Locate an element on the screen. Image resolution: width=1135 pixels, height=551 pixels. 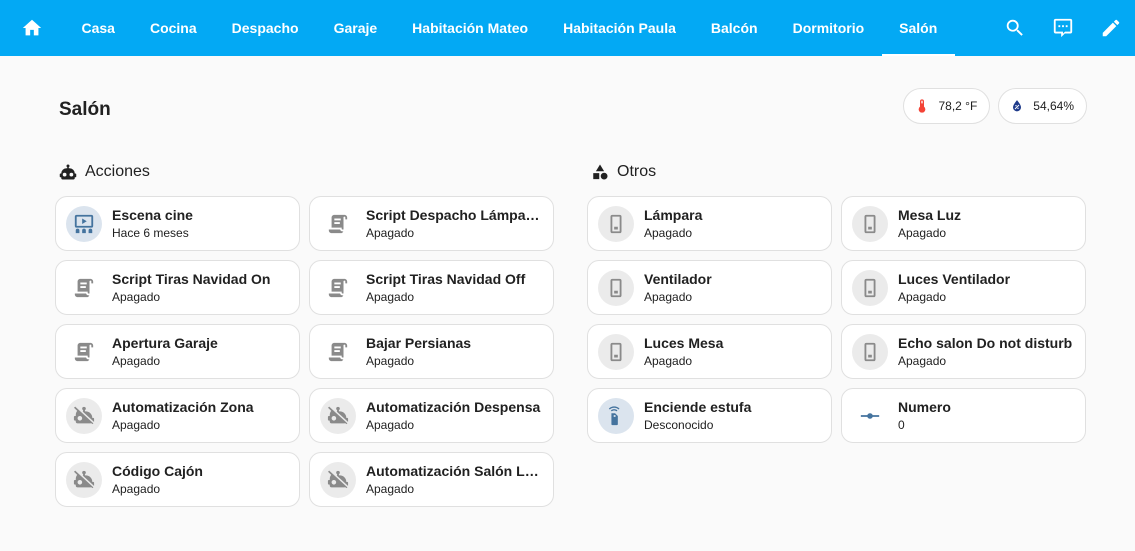
tab-habitacion-mateo: Habitación Mateo is located at coordinates (470, 28).